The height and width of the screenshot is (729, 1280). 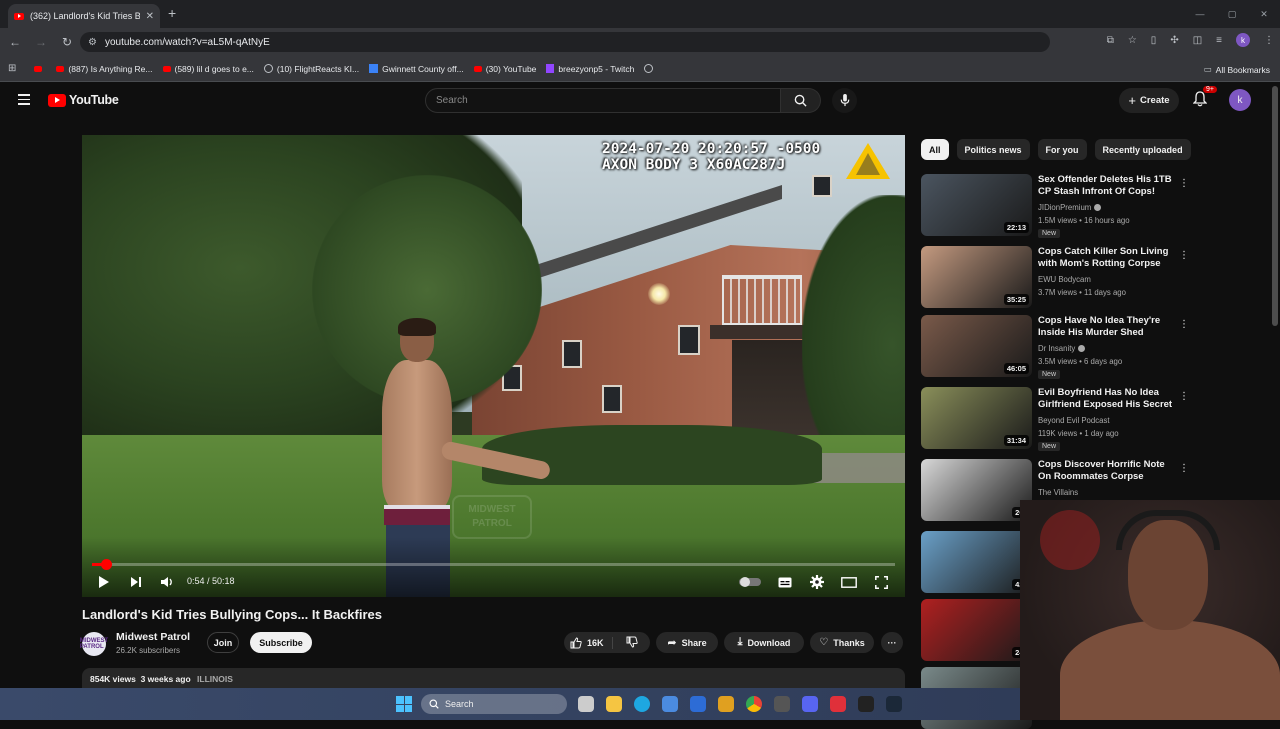 What do you see at coordinates (842, 642) in the screenshot?
I see `thanks-button: ♡ Thanks` at bounding box center [842, 642].